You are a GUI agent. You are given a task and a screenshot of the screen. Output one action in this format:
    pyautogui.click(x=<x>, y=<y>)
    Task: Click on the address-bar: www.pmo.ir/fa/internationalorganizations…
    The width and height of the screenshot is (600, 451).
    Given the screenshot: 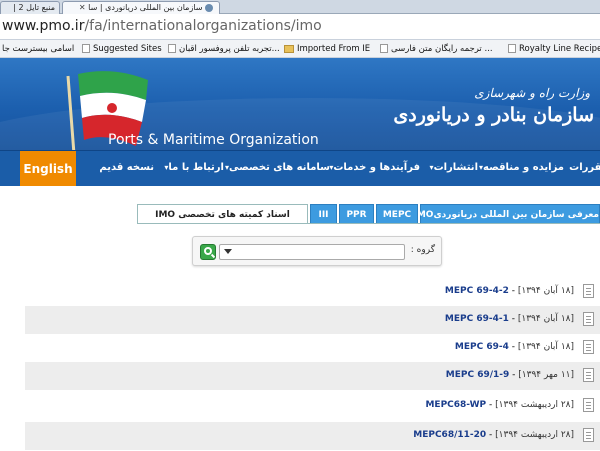 What is the action you would take?
    pyautogui.click(x=300, y=27)
    